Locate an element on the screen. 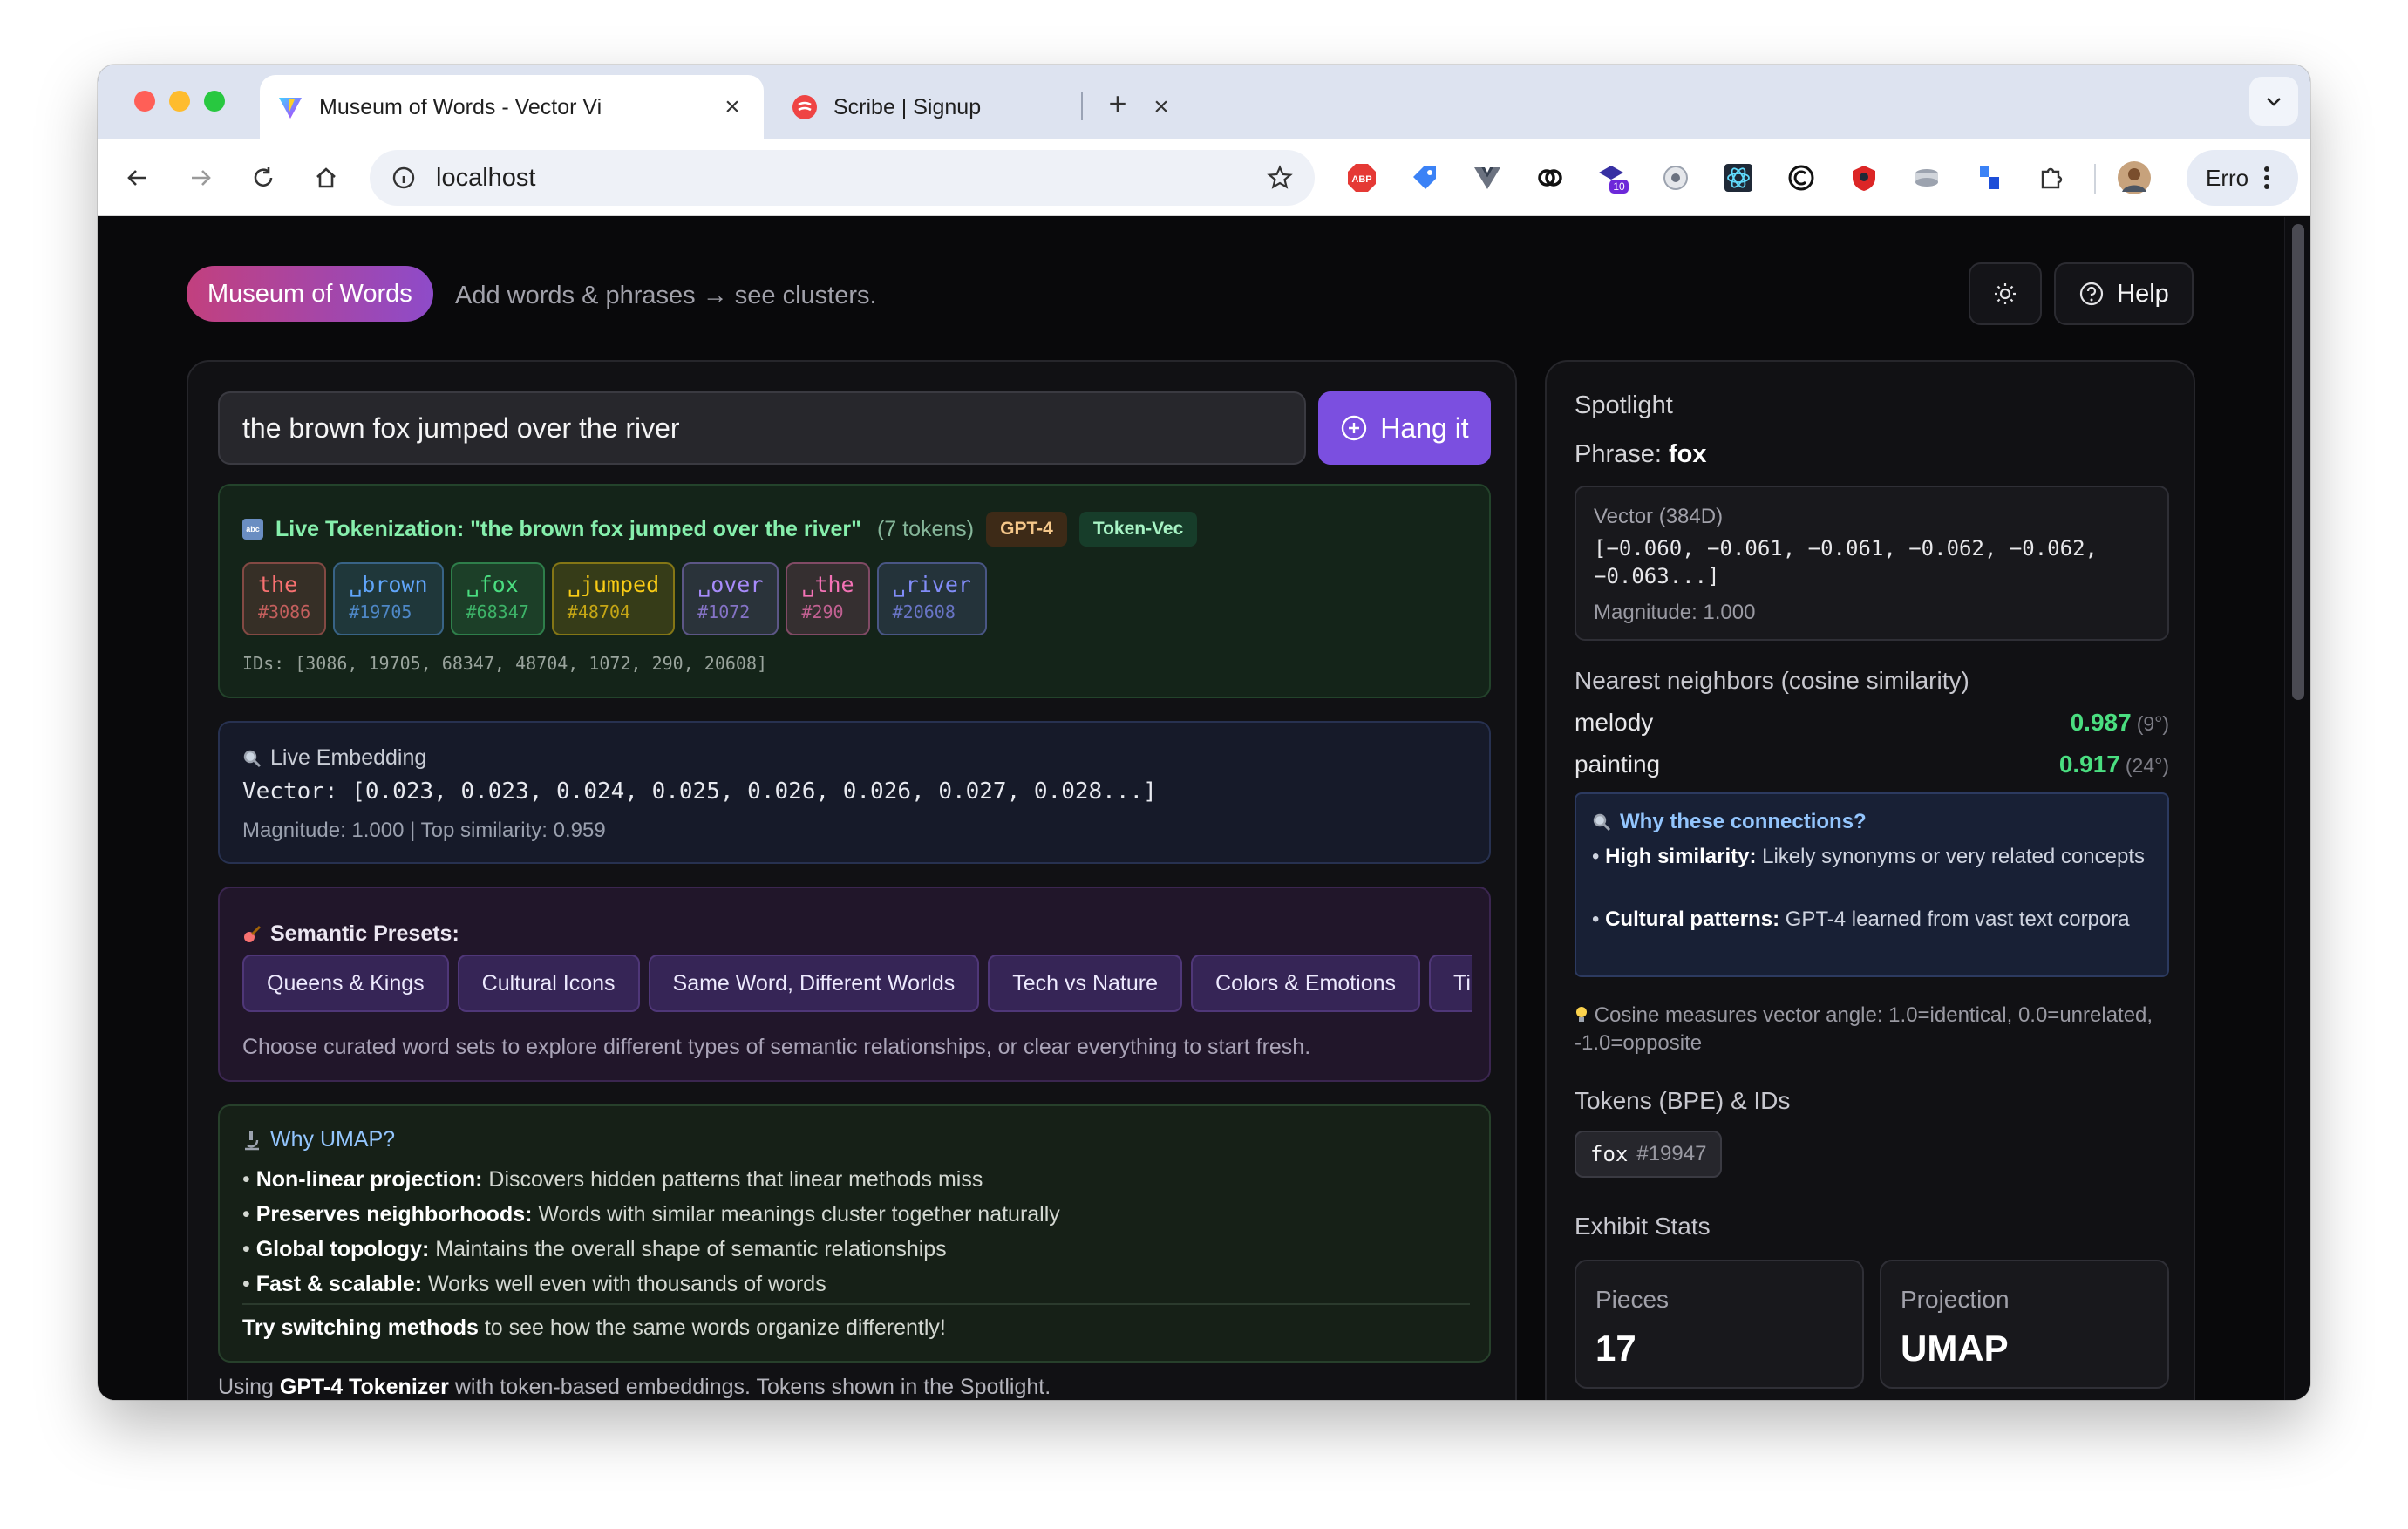  preset-queens-kings: Queens & Kings is located at coordinates (345, 983).